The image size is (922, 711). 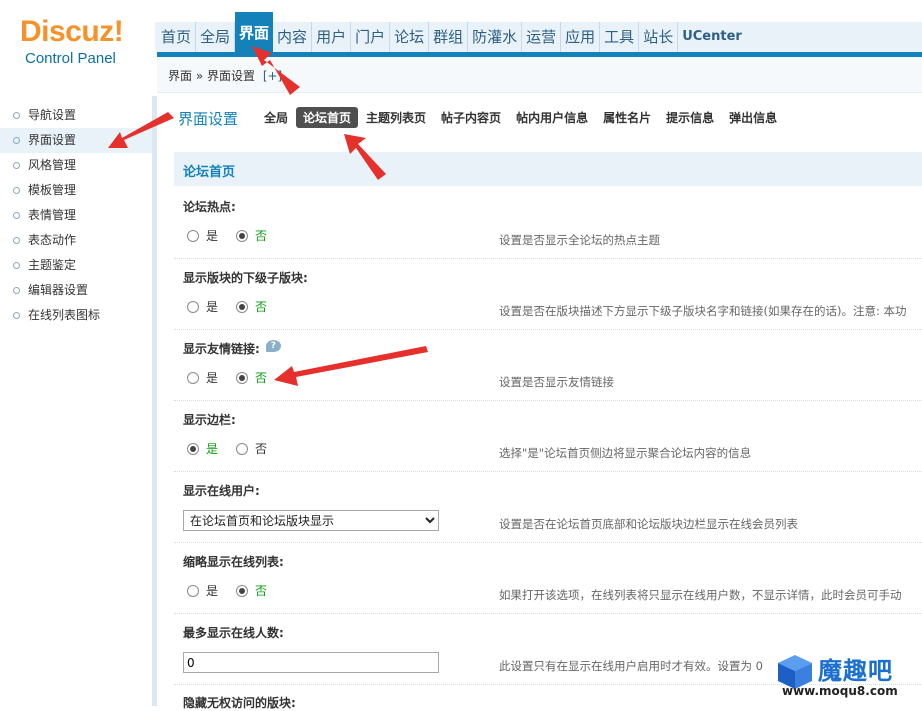 What do you see at coordinates (52, 215) in the screenshot?
I see `sidebar-item-label: 表情管理` at bounding box center [52, 215].